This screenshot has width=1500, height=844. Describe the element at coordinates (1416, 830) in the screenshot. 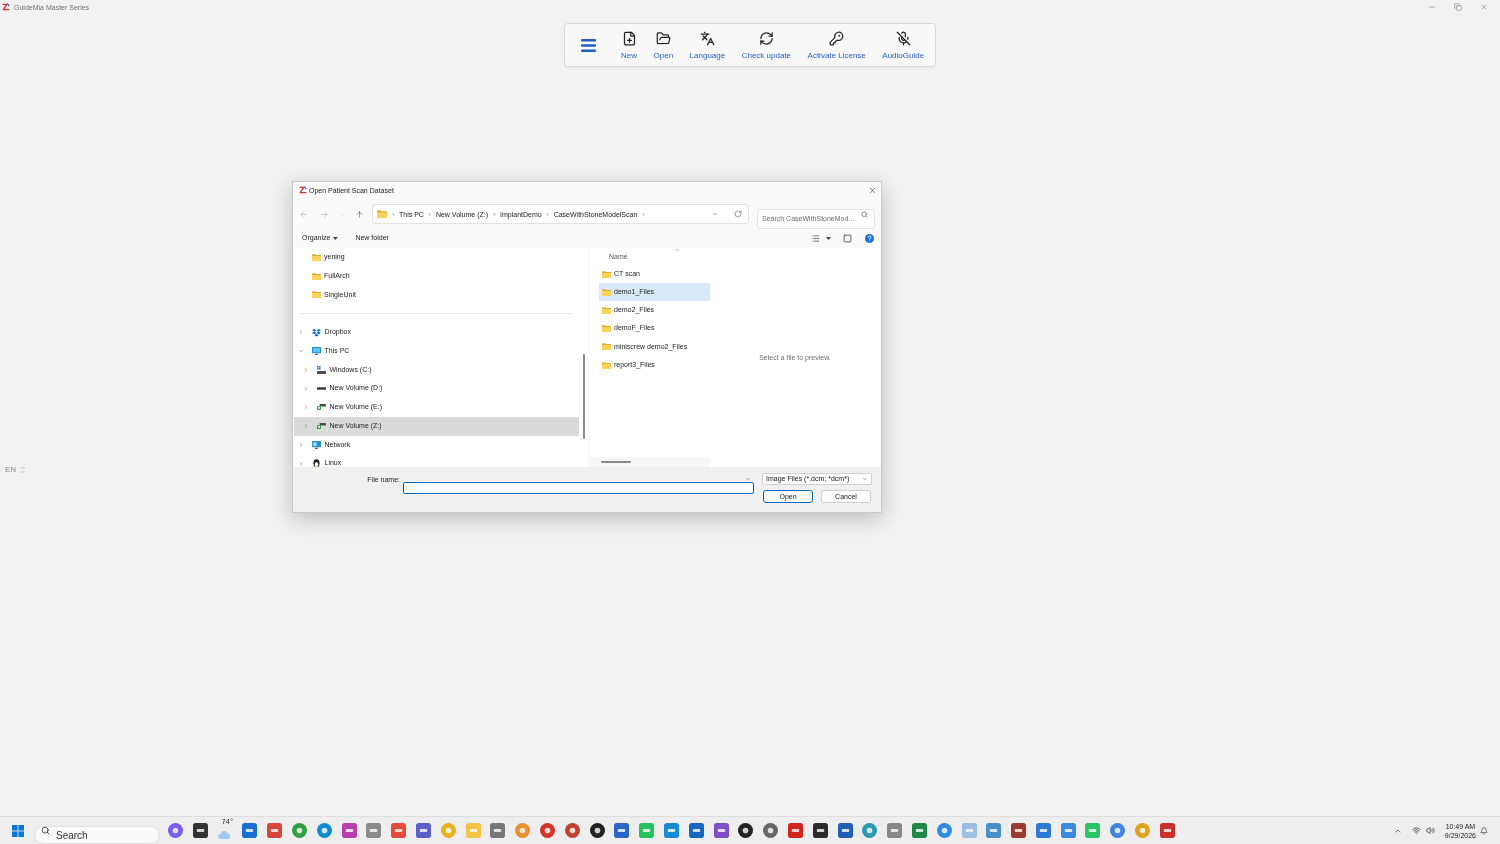

I see `wifi-icon` at that location.